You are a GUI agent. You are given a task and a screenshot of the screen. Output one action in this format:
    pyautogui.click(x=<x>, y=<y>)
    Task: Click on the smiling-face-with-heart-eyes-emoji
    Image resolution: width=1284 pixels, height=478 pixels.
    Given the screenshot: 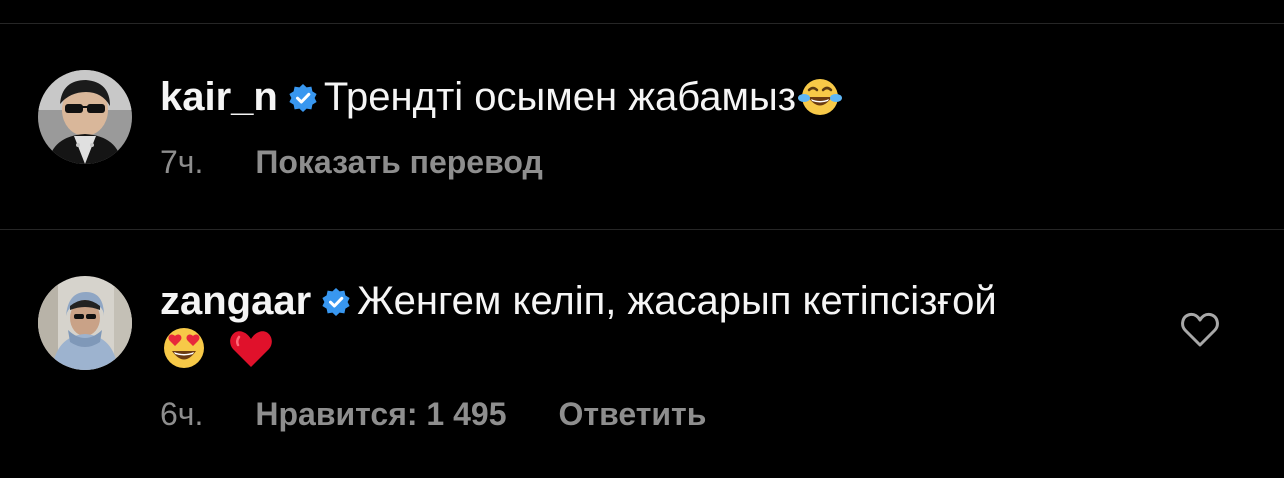 What is the action you would take?
    pyautogui.click(x=184, y=348)
    